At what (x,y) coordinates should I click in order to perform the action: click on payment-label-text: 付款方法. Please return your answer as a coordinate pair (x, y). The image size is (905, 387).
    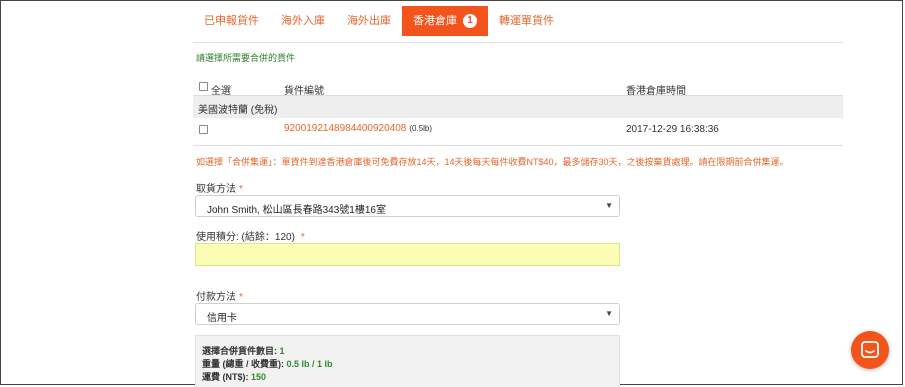
    Looking at the image, I should click on (216, 297).